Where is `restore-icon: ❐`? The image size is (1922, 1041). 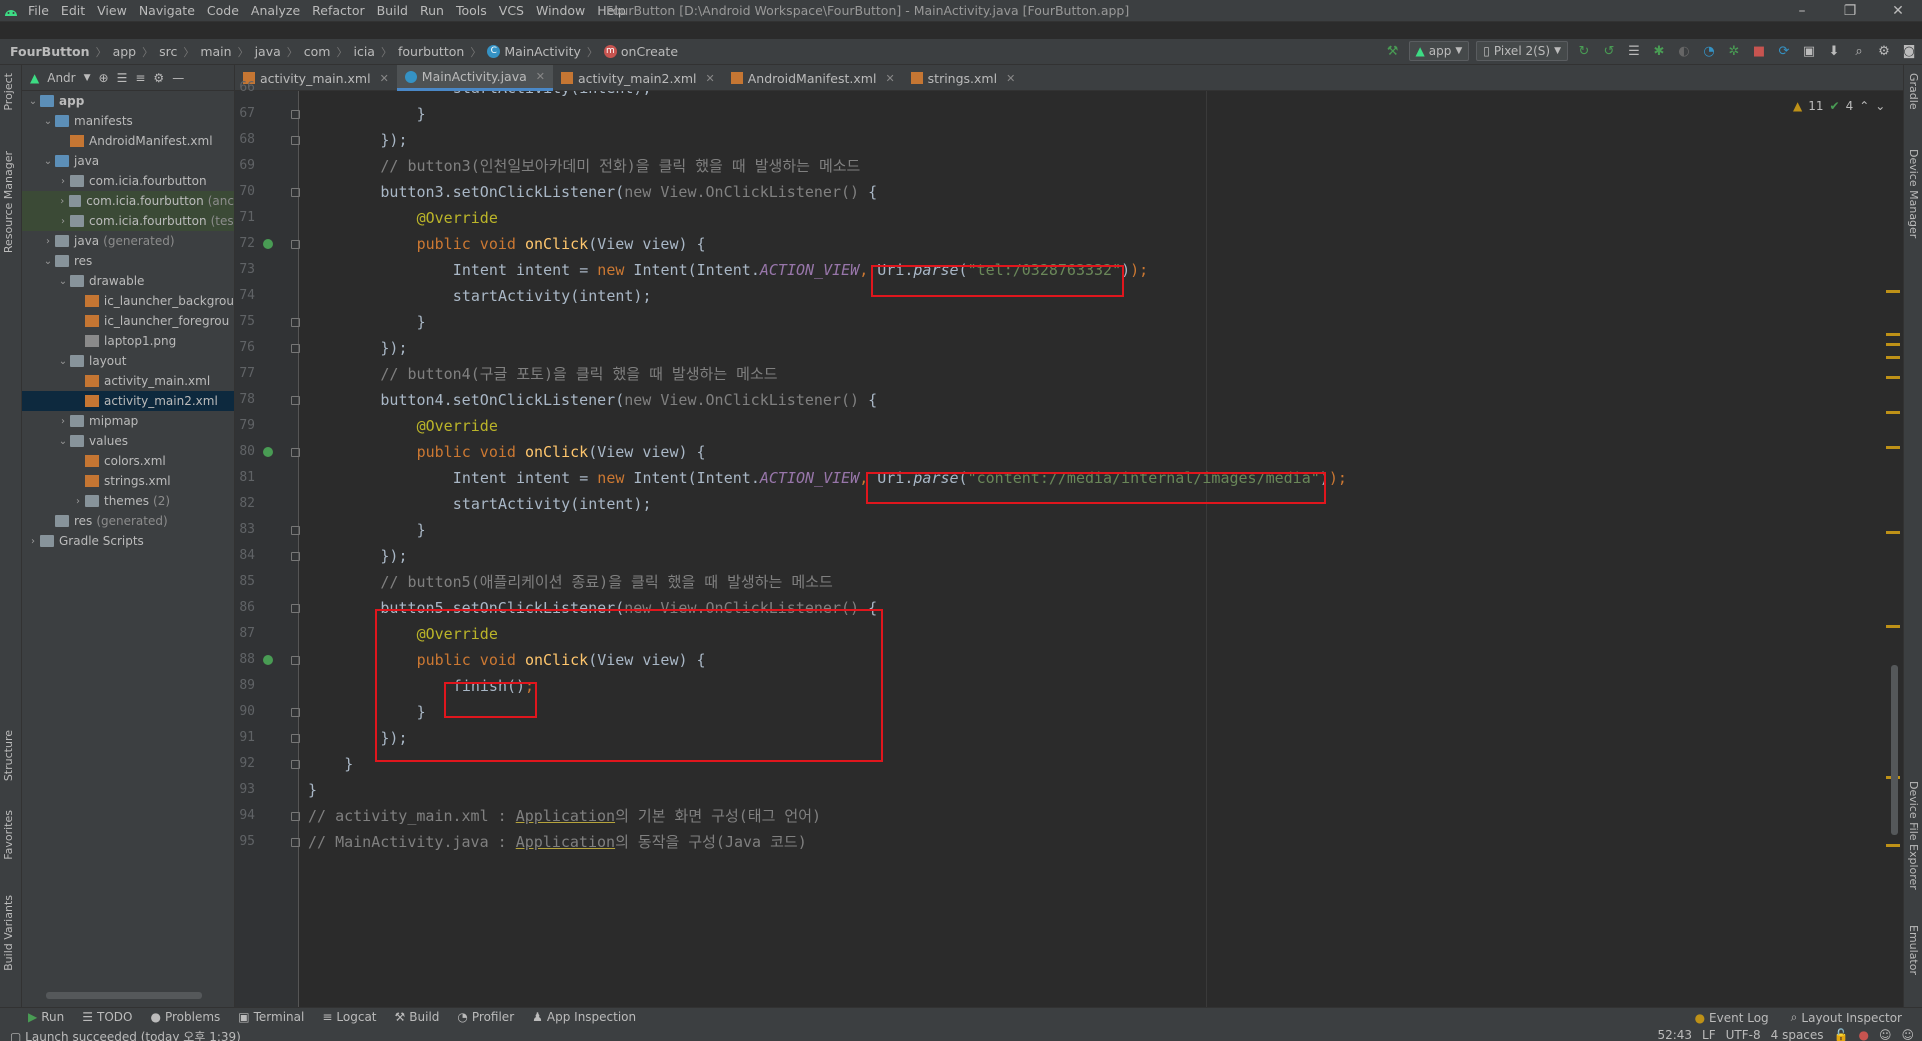 restore-icon: ❐ is located at coordinates (1850, 11).